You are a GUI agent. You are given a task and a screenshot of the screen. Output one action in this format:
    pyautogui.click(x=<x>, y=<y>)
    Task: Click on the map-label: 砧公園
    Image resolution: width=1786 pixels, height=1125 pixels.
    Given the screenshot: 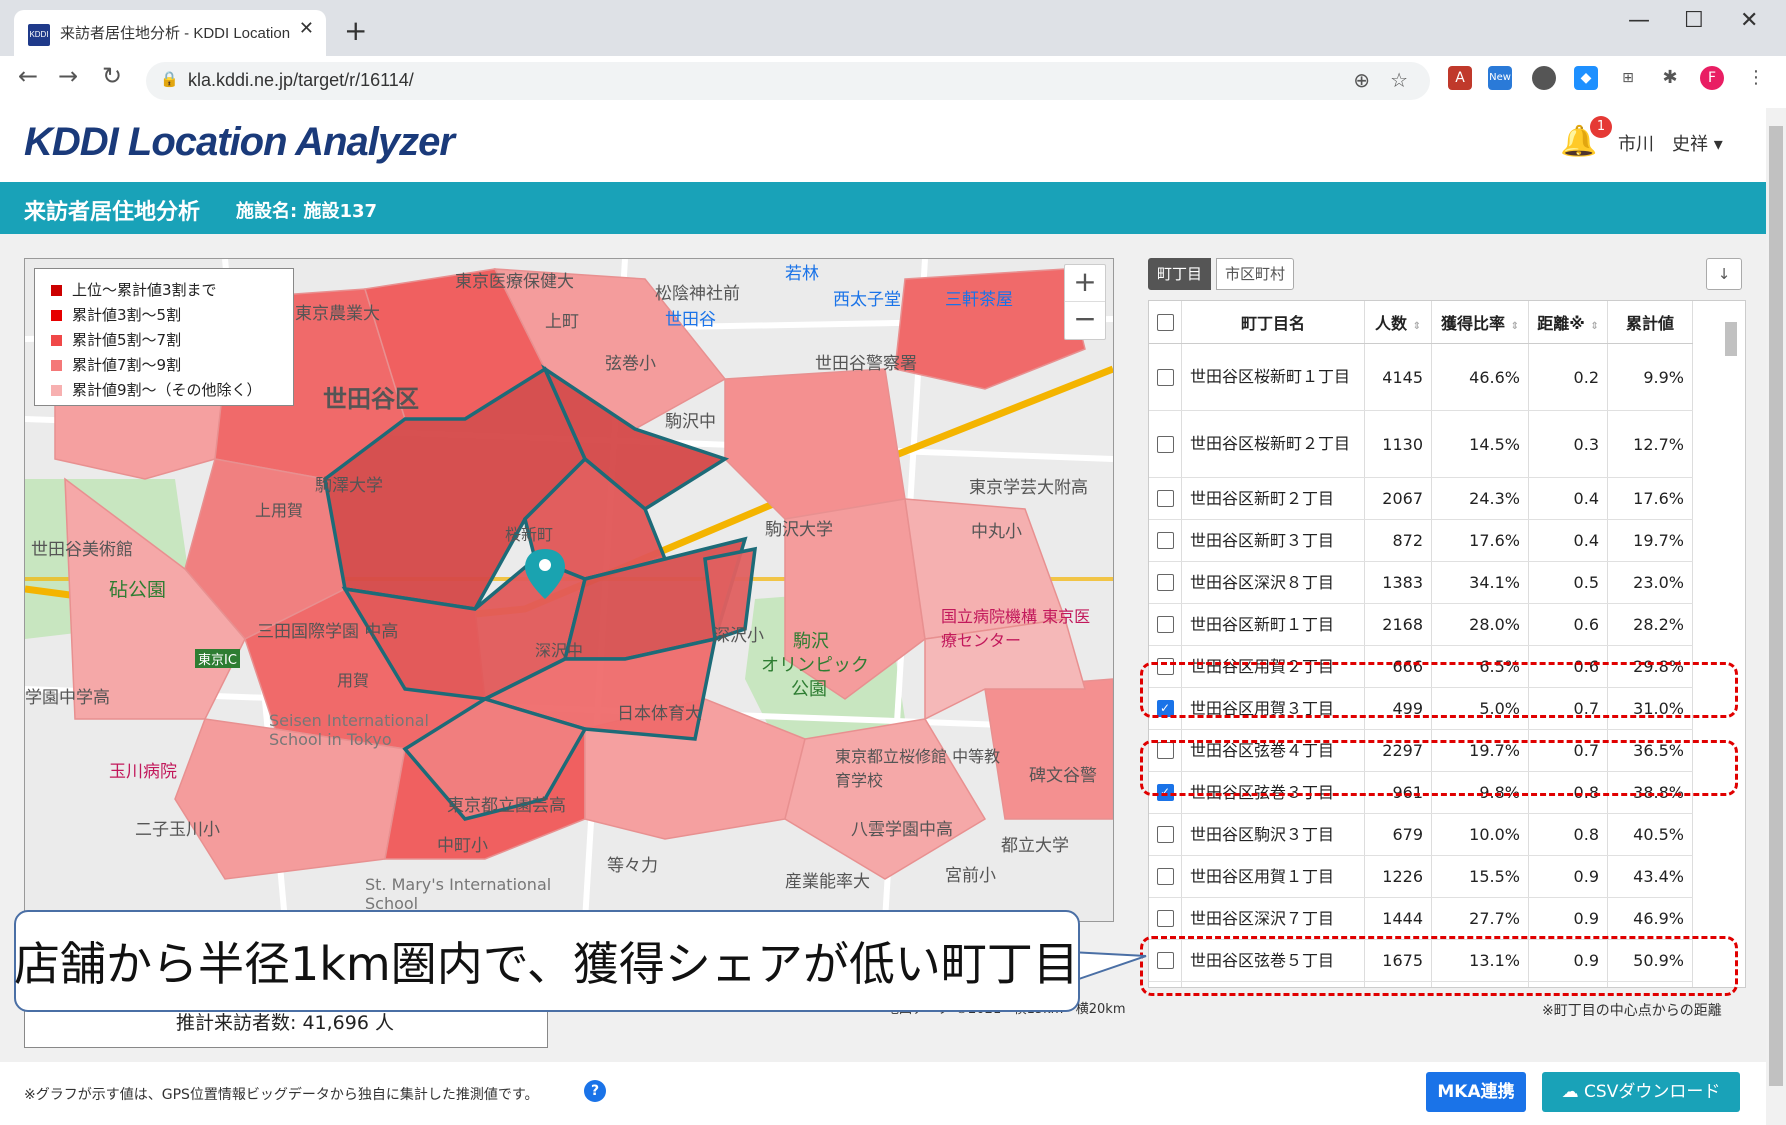 What is the action you would take?
    pyautogui.click(x=138, y=590)
    